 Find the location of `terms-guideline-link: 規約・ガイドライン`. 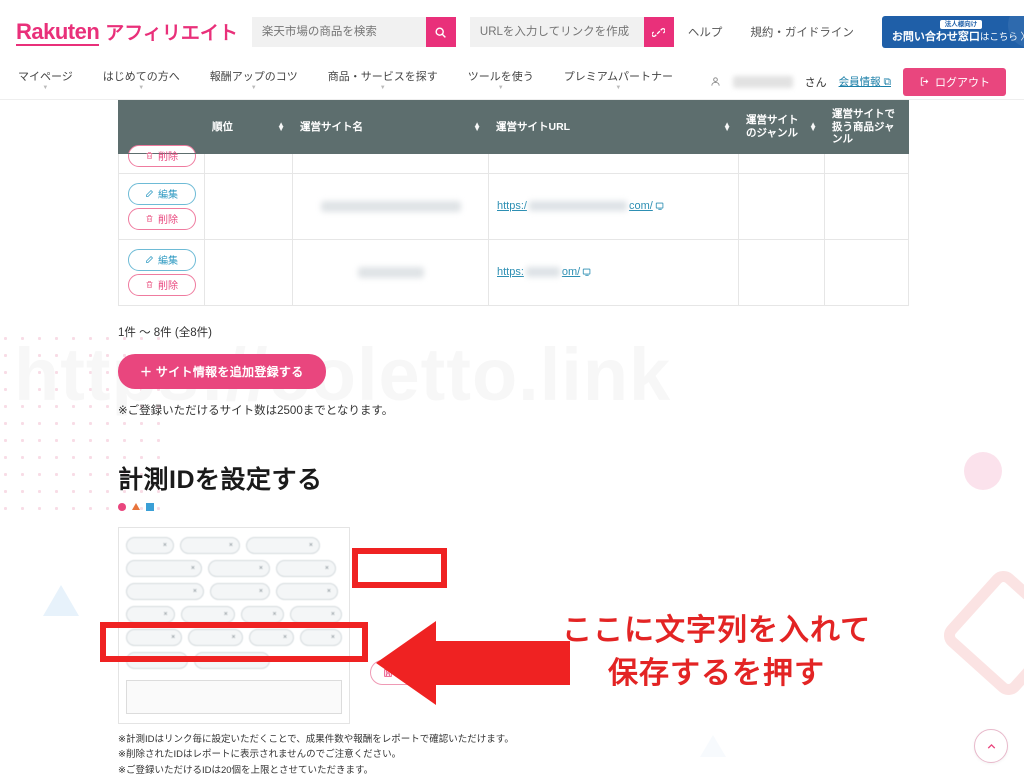

terms-guideline-link: 規約・ガイドライン is located at coordinates (802, 32).